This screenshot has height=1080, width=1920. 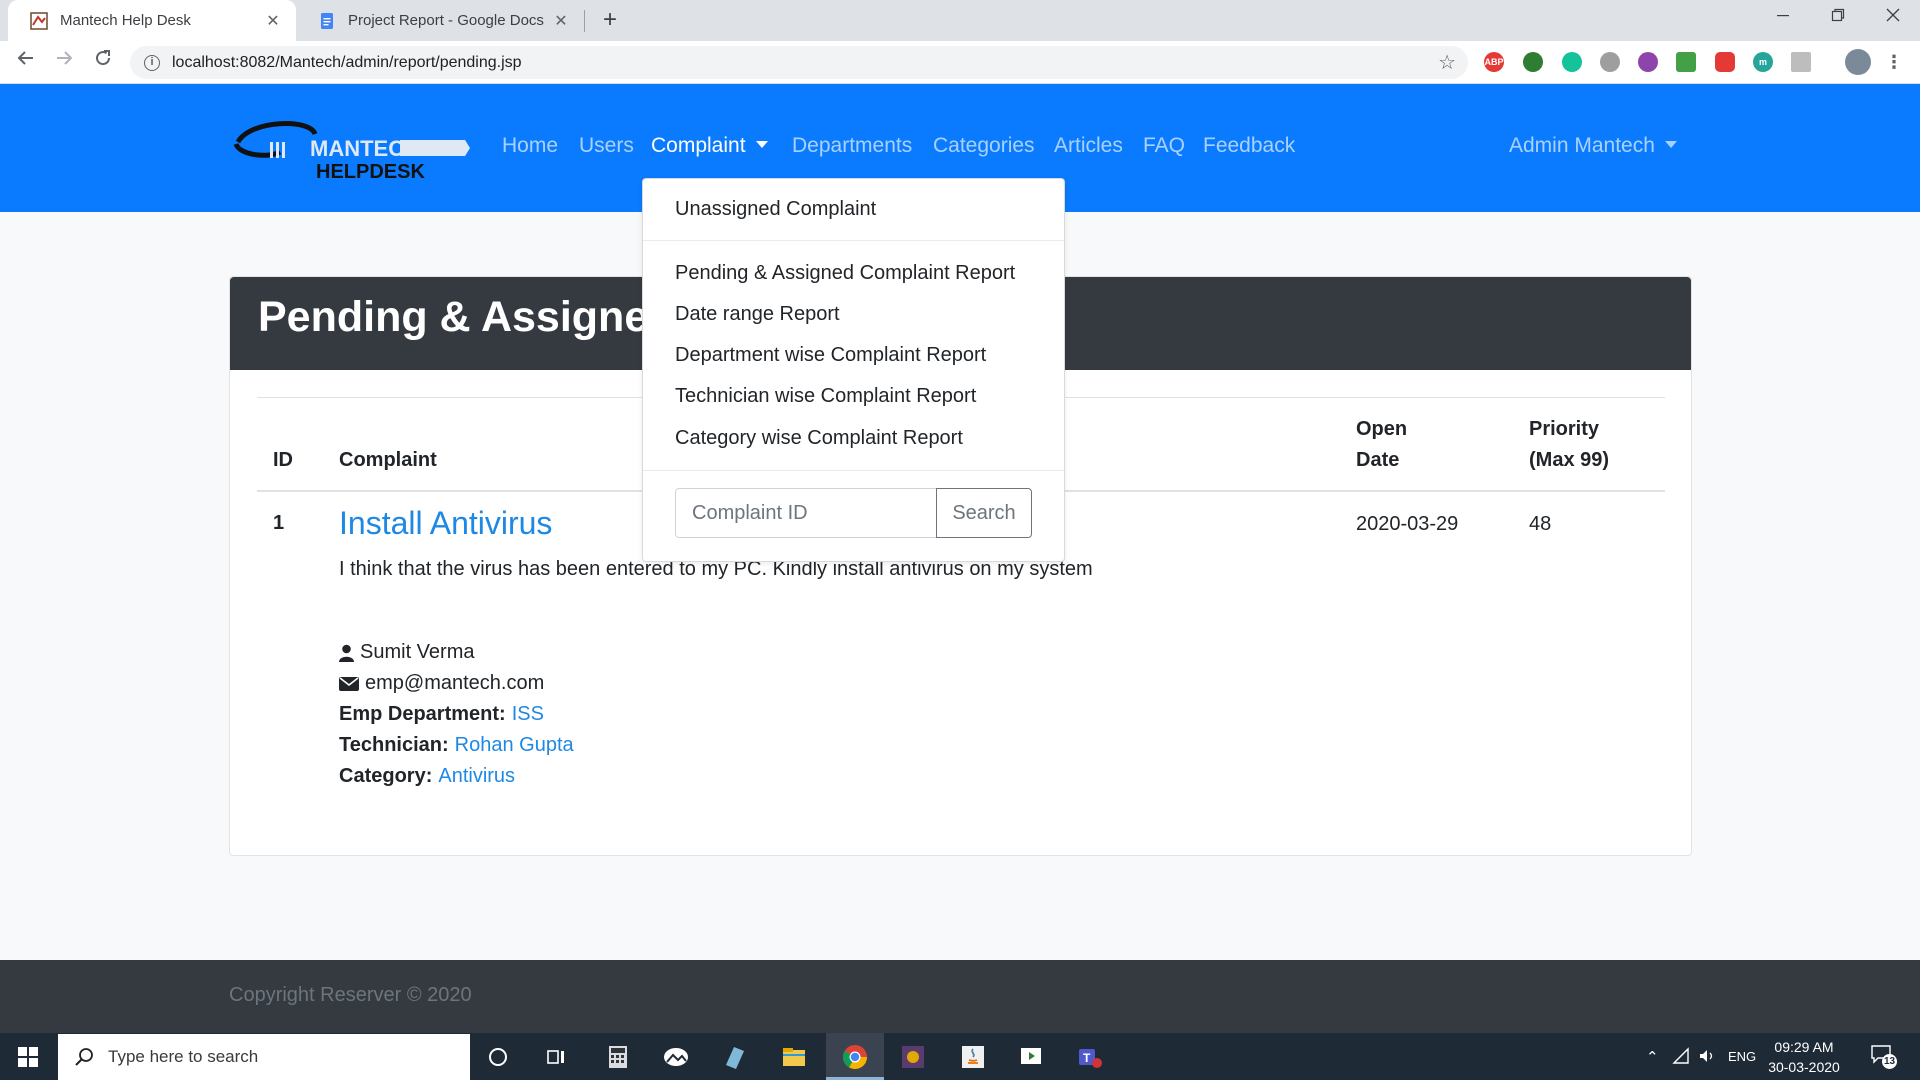 I want to click on caret-down-icon, so click(x=761, y=144).